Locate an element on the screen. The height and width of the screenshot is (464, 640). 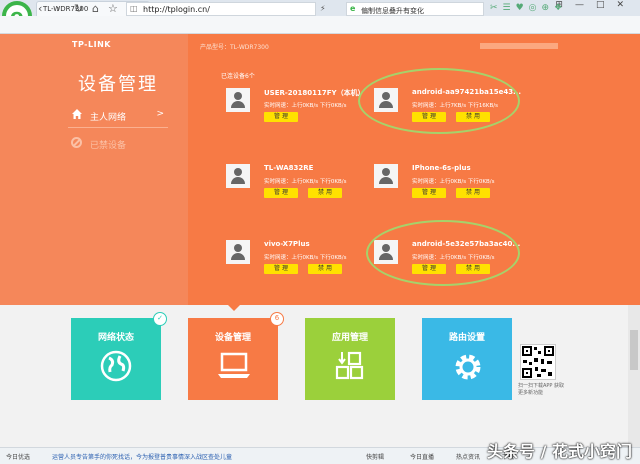
scrollbar is located at coordinates (634, 376).